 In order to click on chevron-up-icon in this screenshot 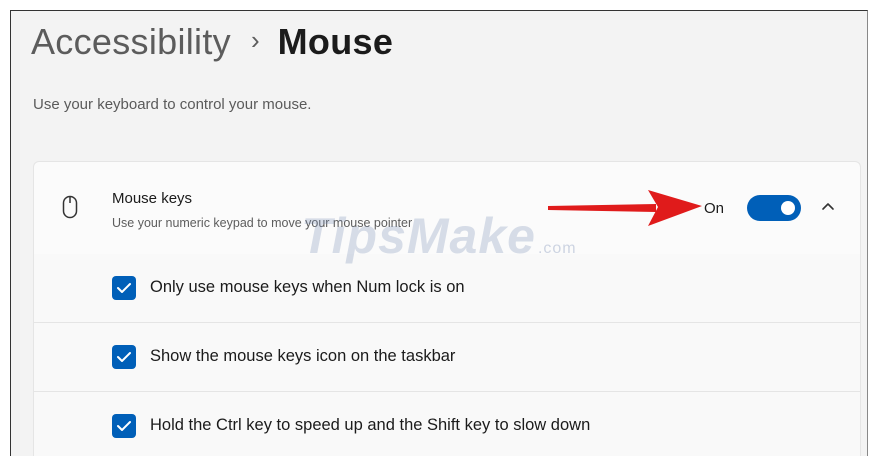, I will do `click(828, 206)`.